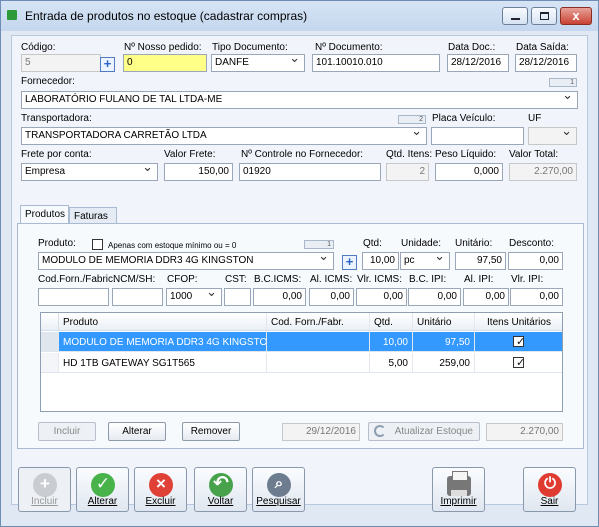 The width and height of the screenshot is (599, 527). Describe the element at coordinates (546, 63) in the screenshot. I see `data-saida-field: 28/12/2016` at that location.